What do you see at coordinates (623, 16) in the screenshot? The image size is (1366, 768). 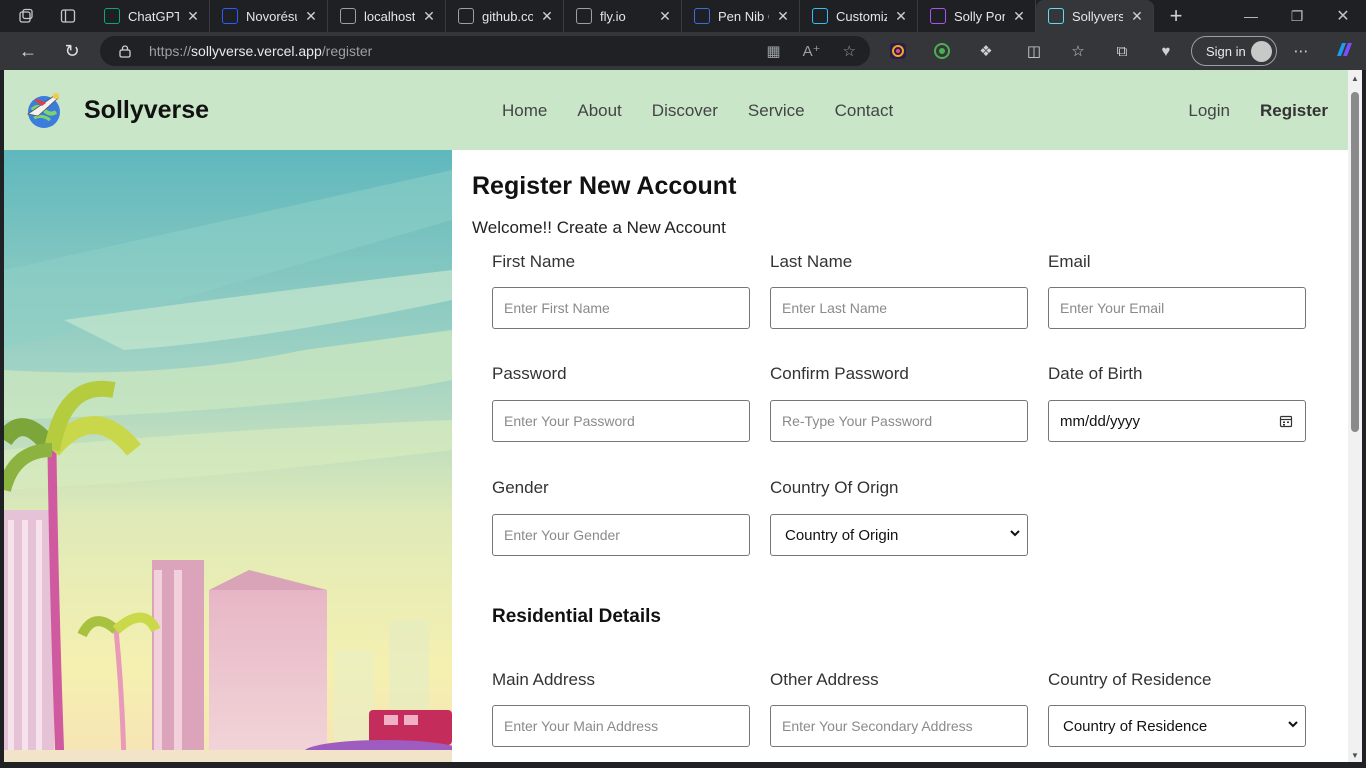 I see `browser-tab: fly.io ✕` at bounding box center [623, 16].